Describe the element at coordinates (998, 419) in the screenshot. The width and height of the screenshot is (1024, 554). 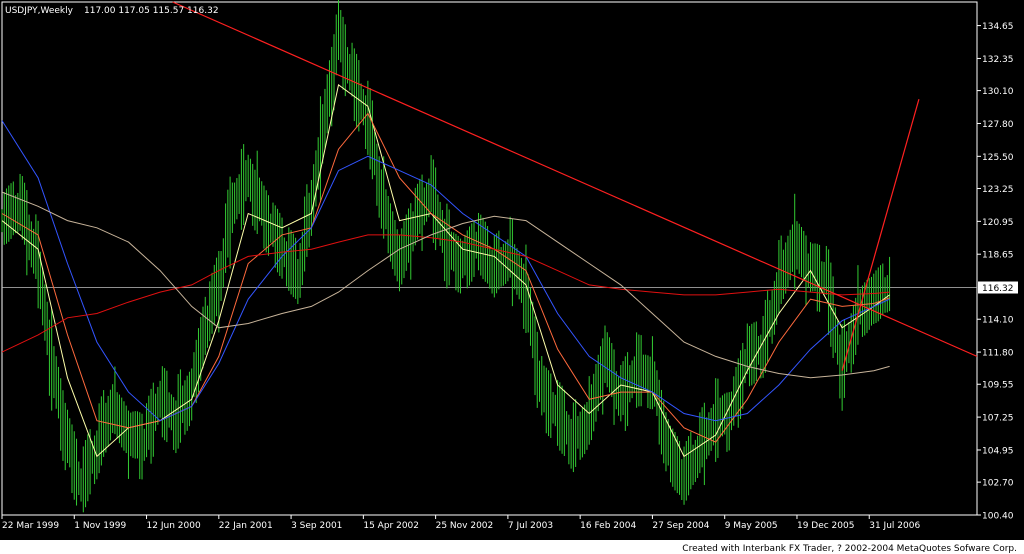
I see `y-tick-label: 107.25` at that location.